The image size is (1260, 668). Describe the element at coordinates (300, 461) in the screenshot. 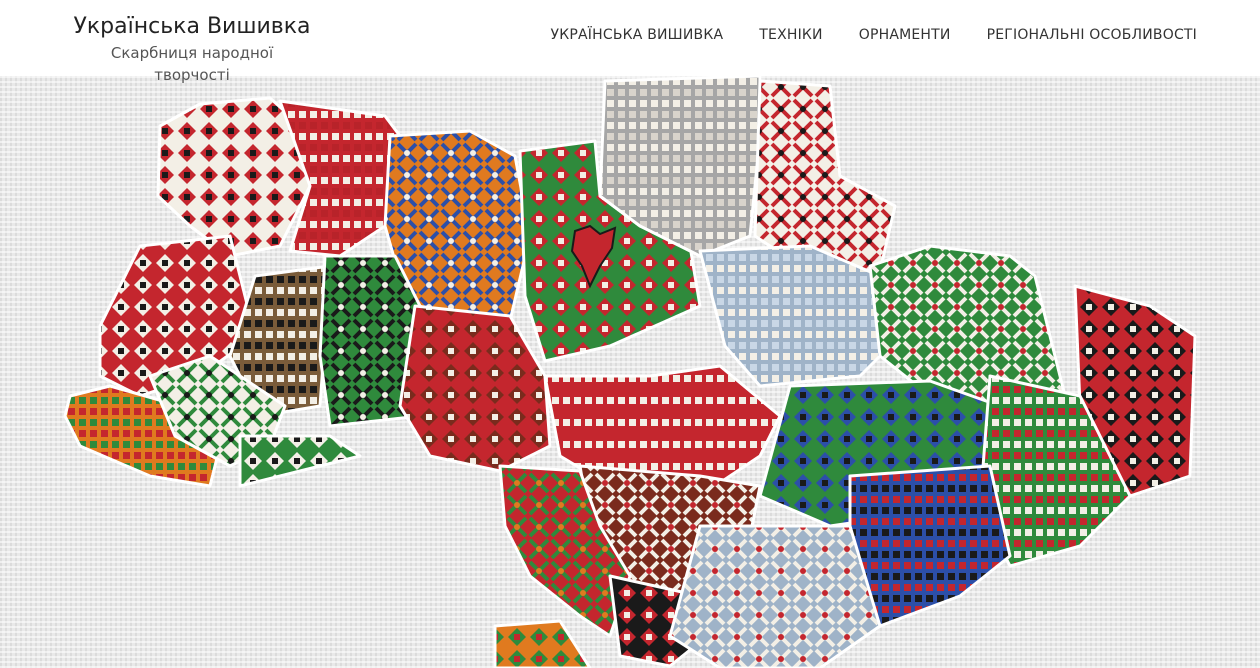

I see `region-chernivtsi` at that location.